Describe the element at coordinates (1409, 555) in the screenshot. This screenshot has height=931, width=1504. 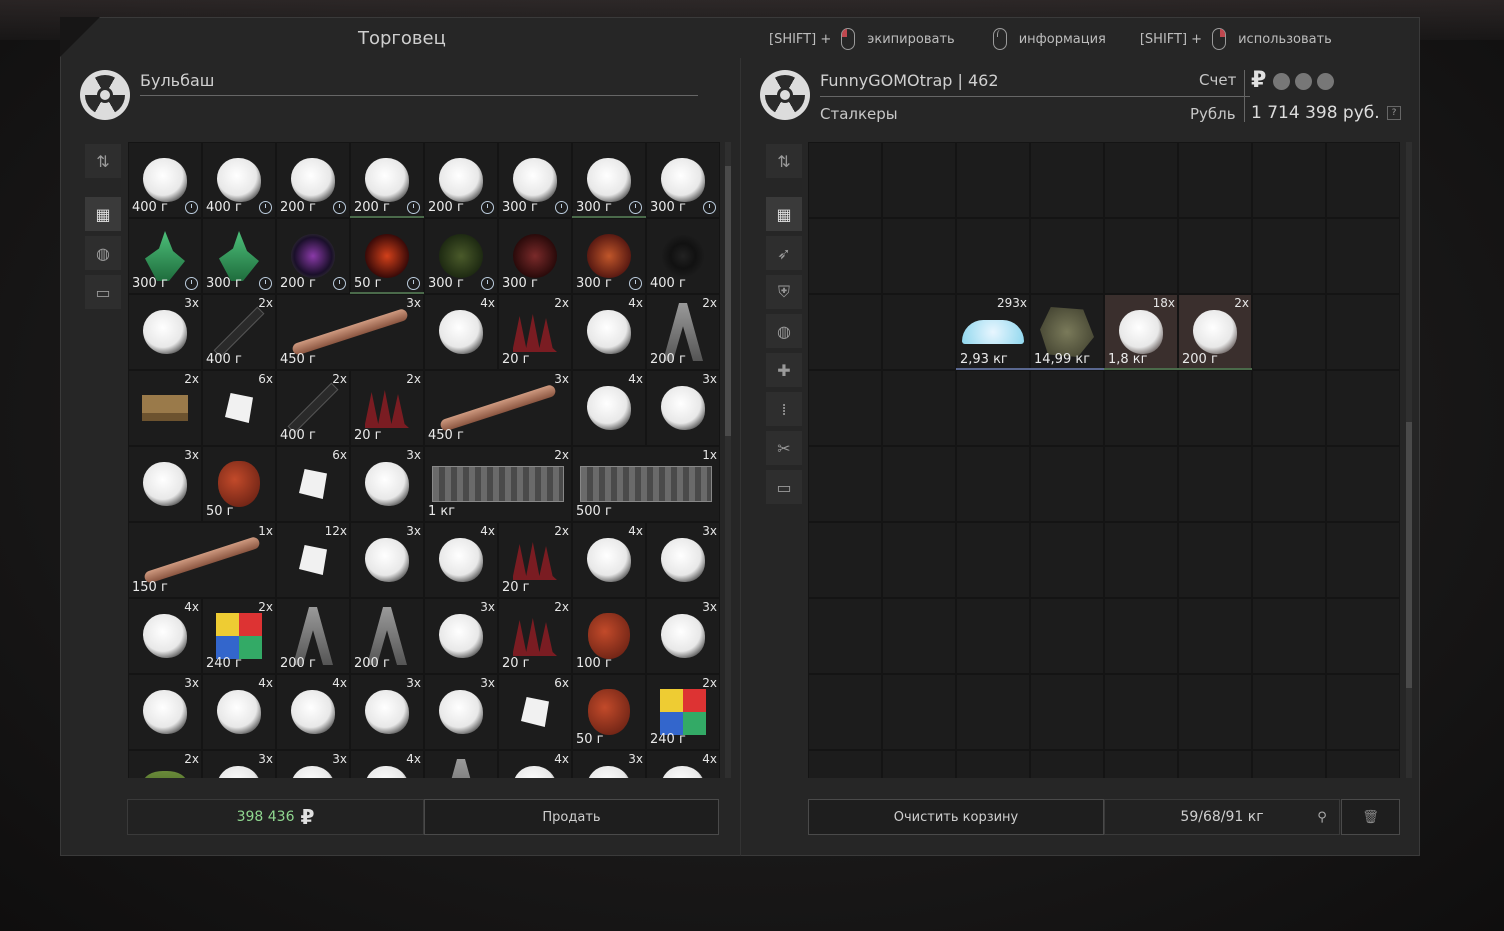
I see `player-scroll-thumb` at that location.